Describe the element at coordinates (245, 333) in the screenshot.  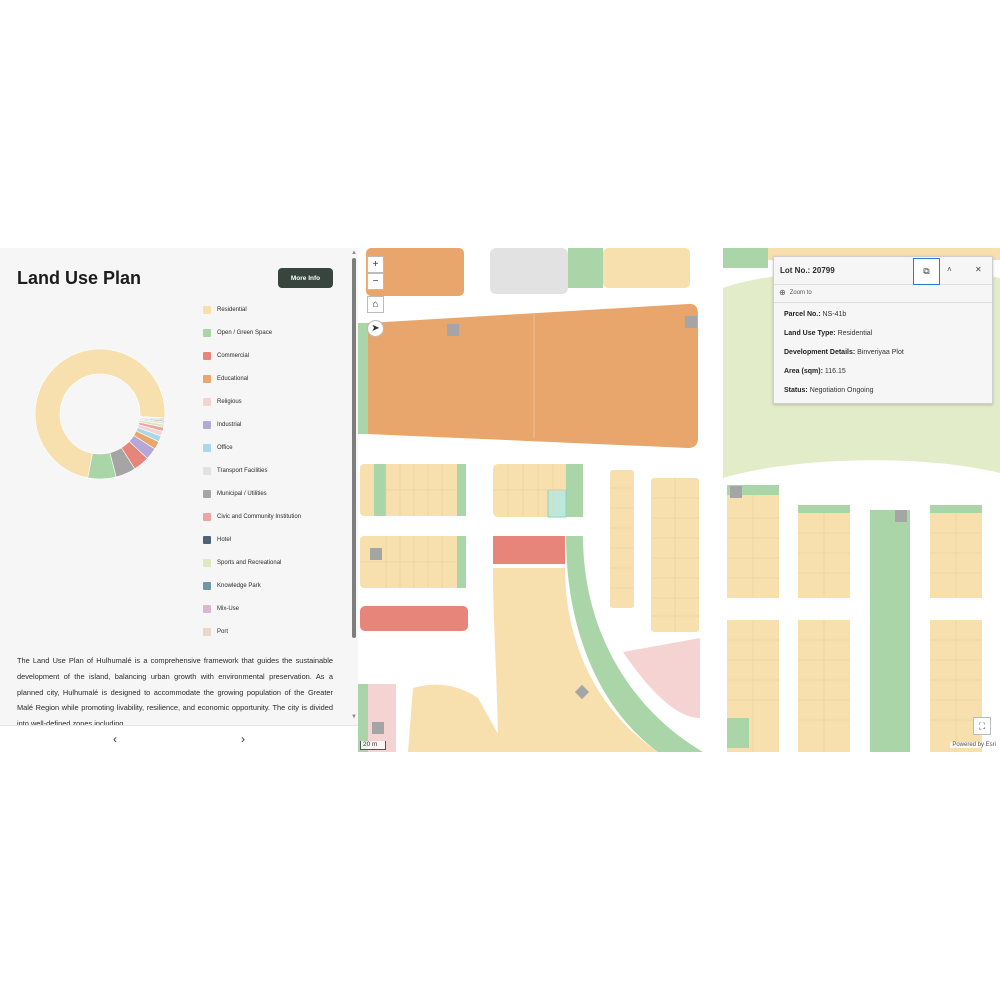
I see `legend-label: Open / Green Space` at that location.